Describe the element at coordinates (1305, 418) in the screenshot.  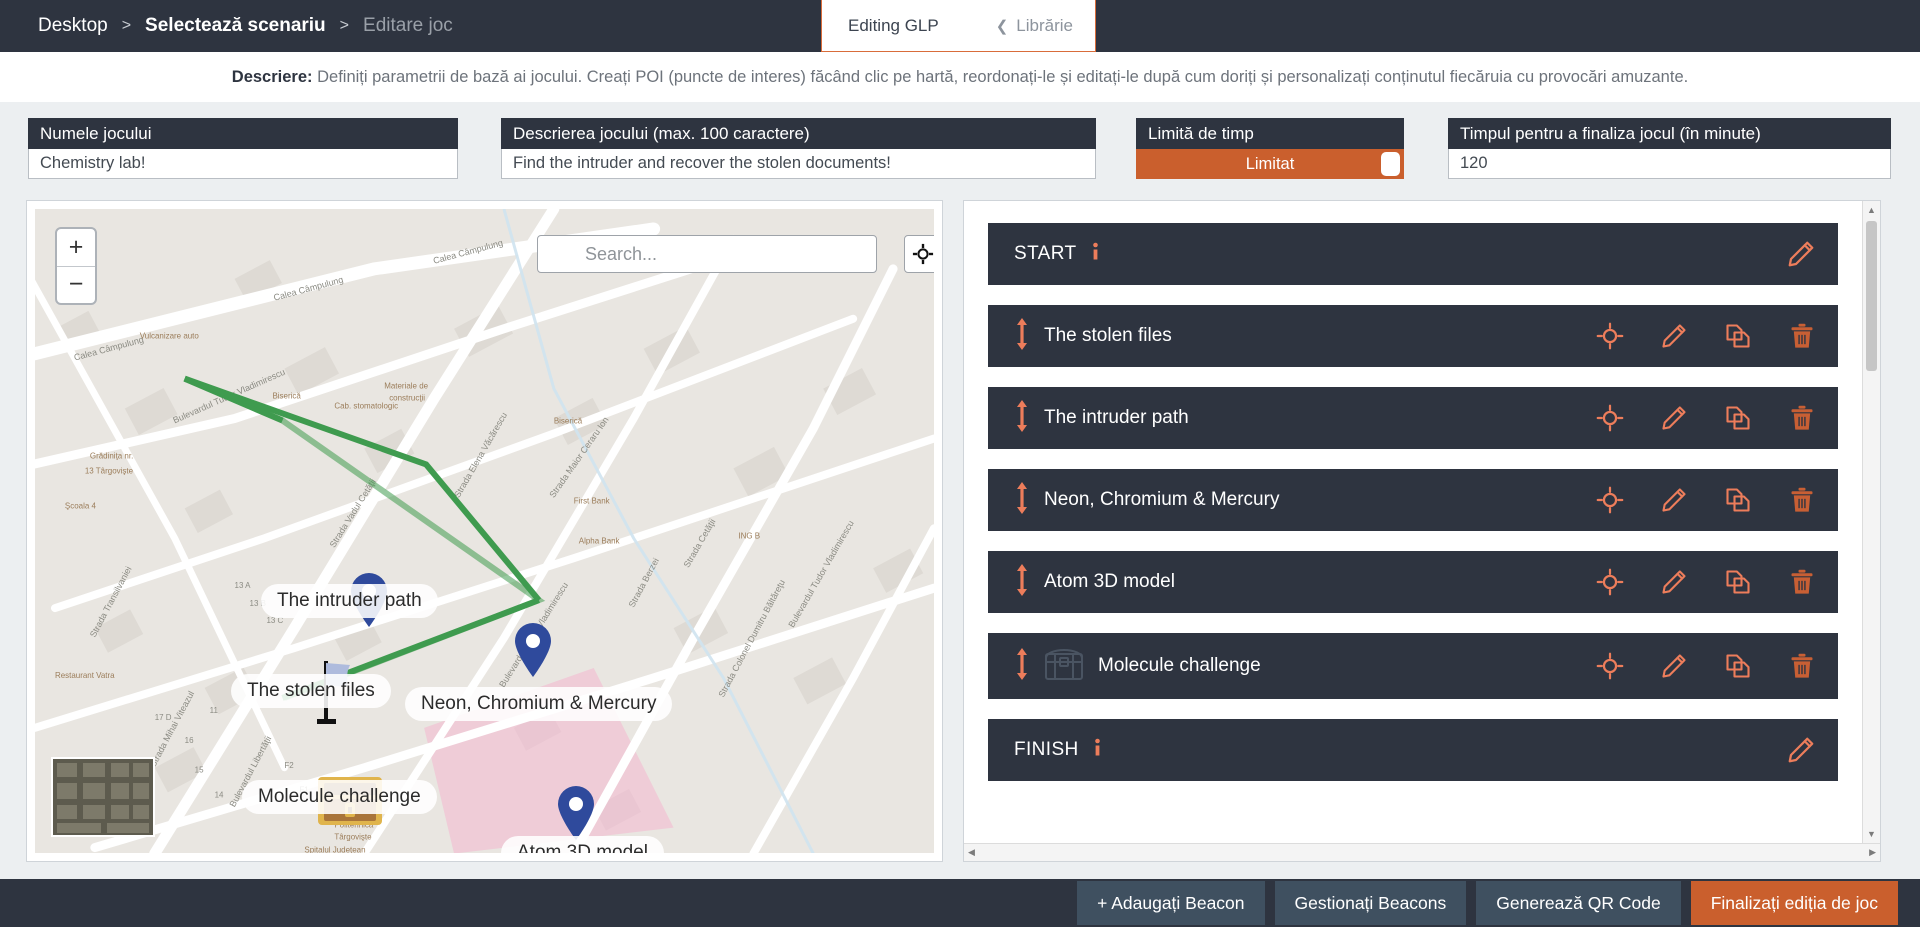
I see `row-left: The intruder path` at that location.